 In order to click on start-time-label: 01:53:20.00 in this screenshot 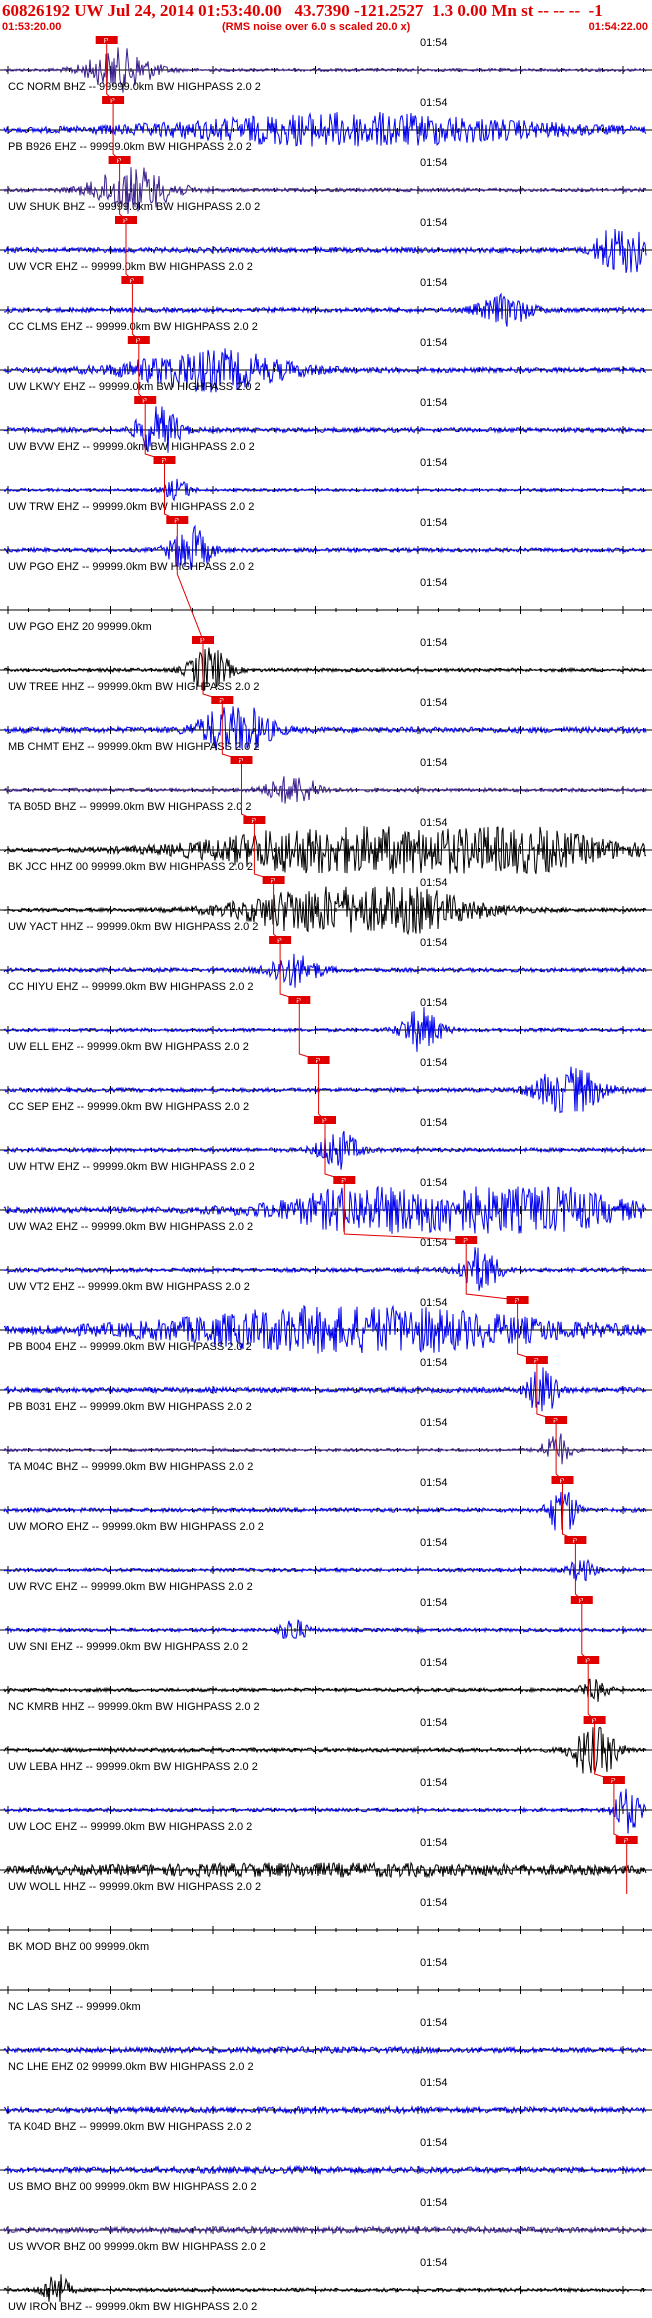, I will do `click(32, 27)`.